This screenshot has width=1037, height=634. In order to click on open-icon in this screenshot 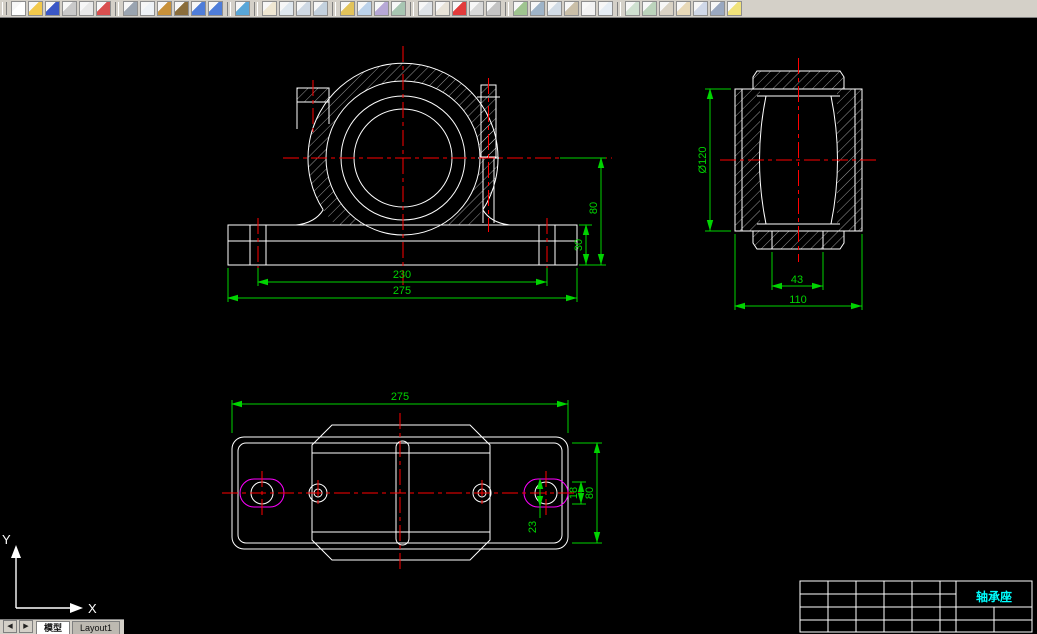, I will do `click(35, 8)`.